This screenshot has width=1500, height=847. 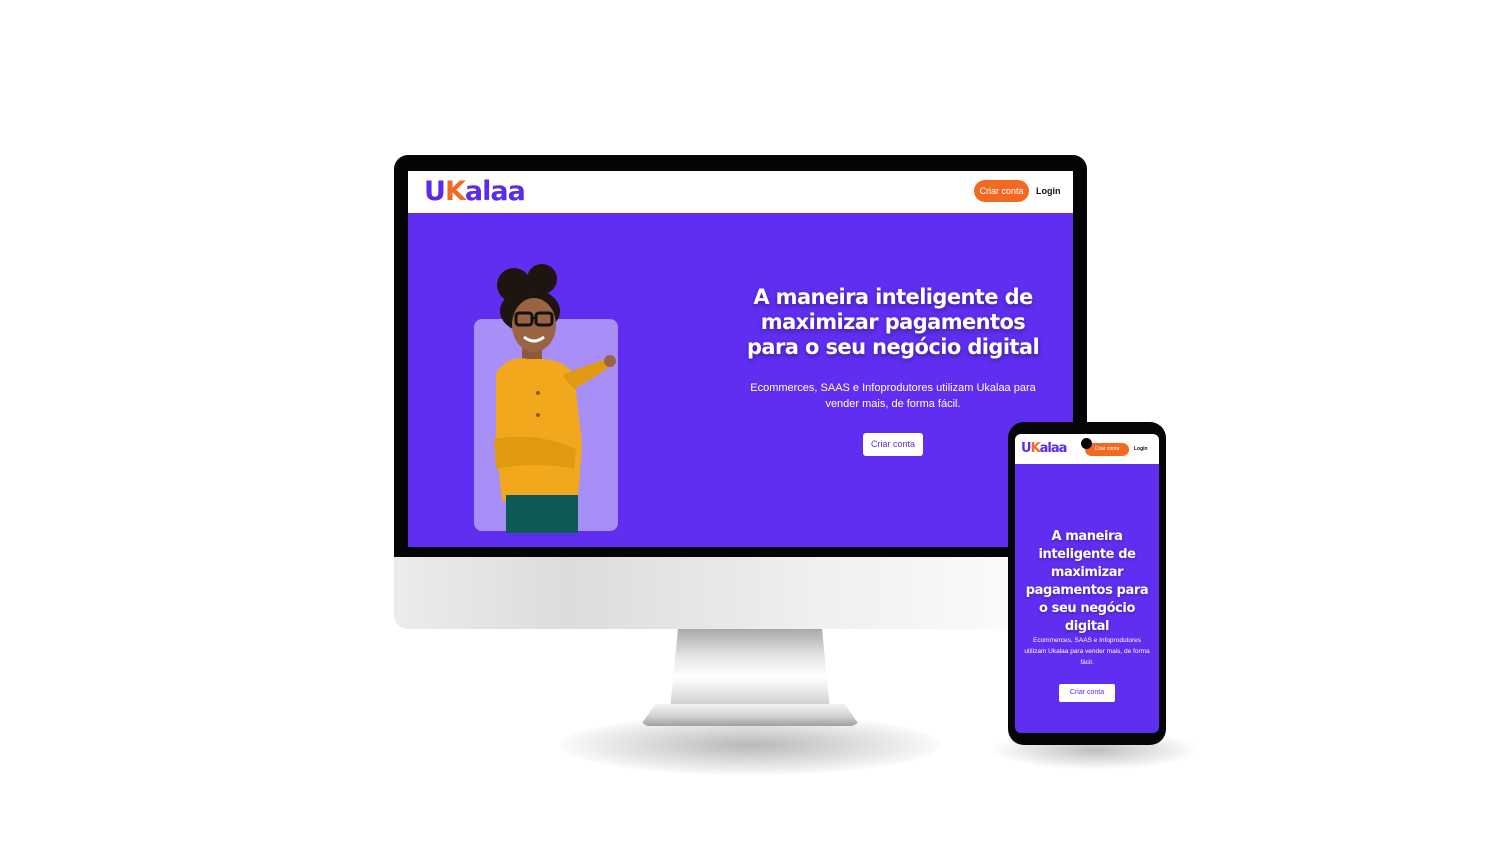 I want to click on phone-camera-icon, so click(x=1086, y=443).